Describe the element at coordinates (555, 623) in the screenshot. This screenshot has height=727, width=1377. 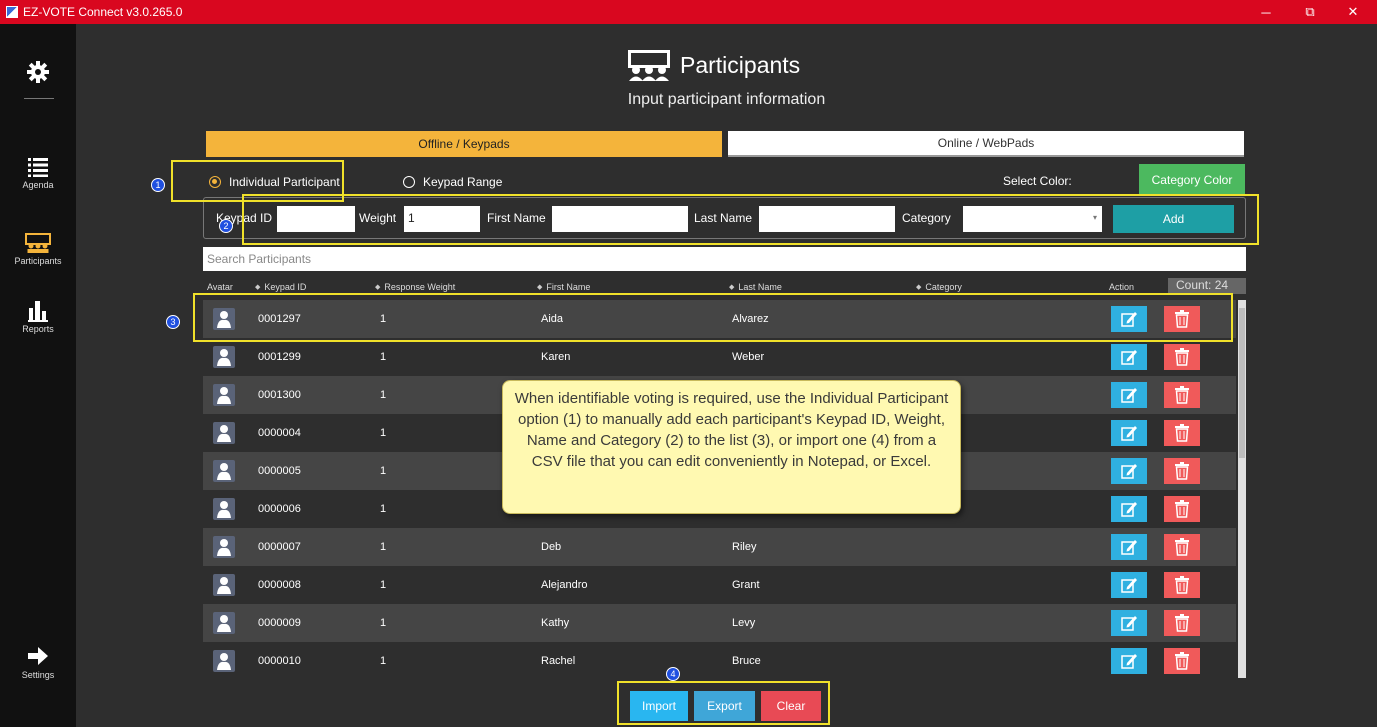
I see `first-name-cell: Kathy` at that location.